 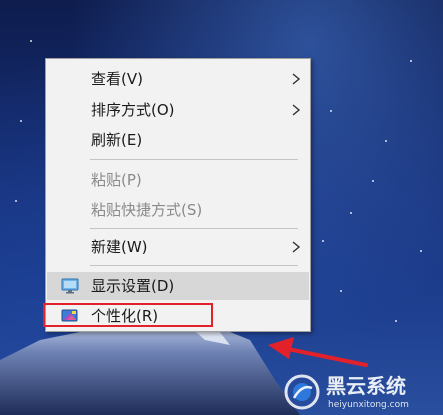 What do you see at coordinates (178, 110) in the screenshot?
I see `menu-item-sort-by: 排序方式(O)` at bounding box center [178, 110].